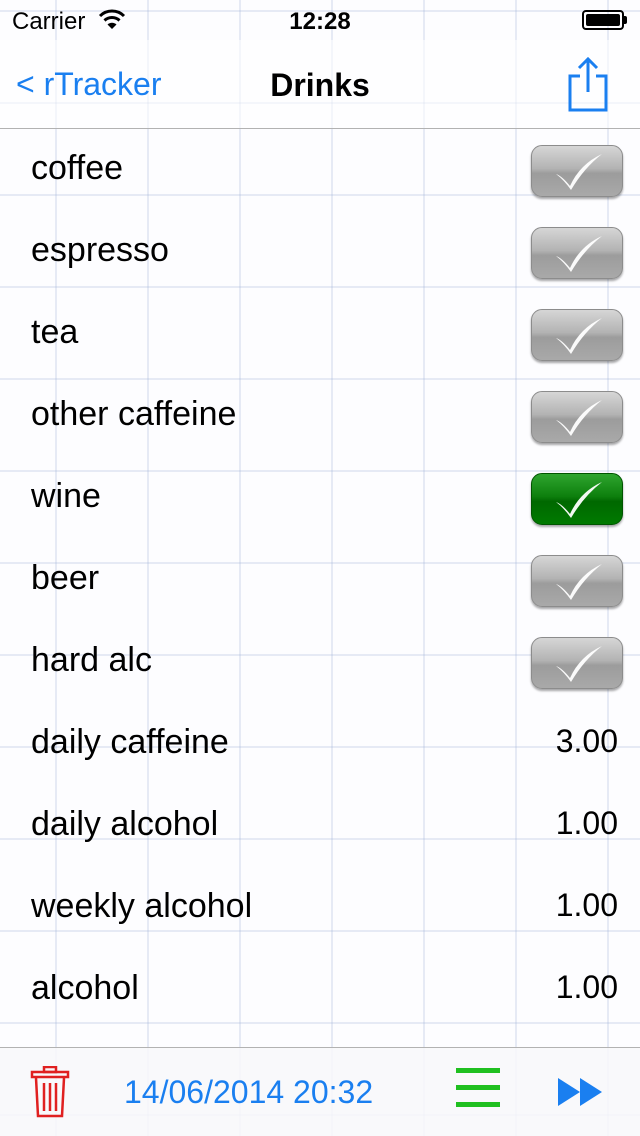  What do you see at coordinates (50, 1092) in the screenshot?
I see `trash-icon` at bounding box center [50, 1092].